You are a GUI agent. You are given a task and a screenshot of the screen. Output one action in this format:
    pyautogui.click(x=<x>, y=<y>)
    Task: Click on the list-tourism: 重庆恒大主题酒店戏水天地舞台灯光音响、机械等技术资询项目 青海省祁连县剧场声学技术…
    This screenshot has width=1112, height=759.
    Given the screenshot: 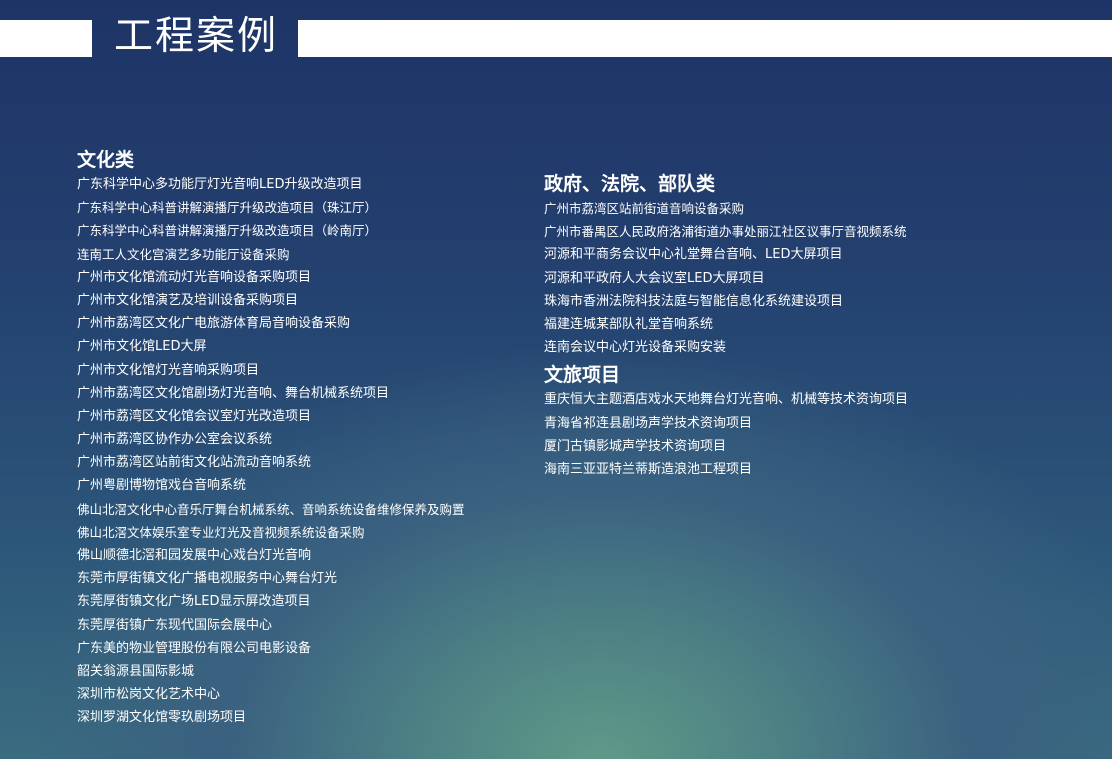 What is the action you would take?
    pyautogui.click(x=824, y=434)
    